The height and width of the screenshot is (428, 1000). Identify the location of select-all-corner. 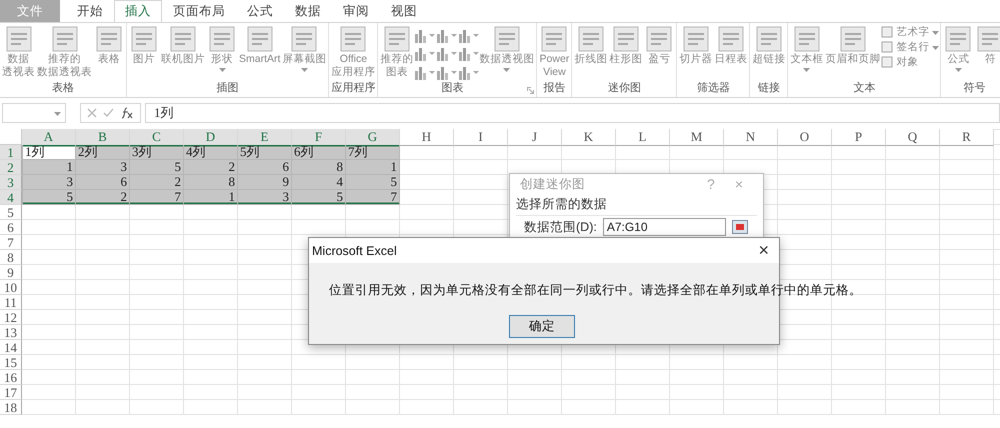
(11, 137).